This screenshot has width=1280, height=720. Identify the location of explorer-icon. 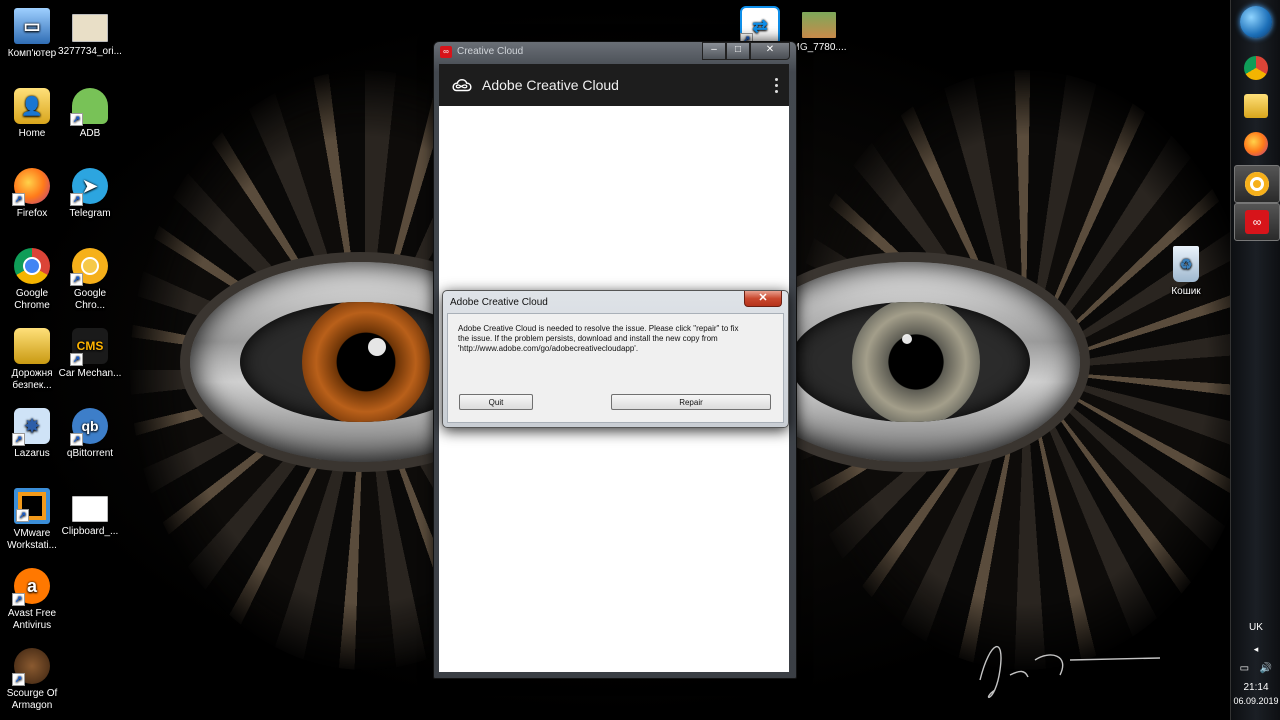
(1256, 106).